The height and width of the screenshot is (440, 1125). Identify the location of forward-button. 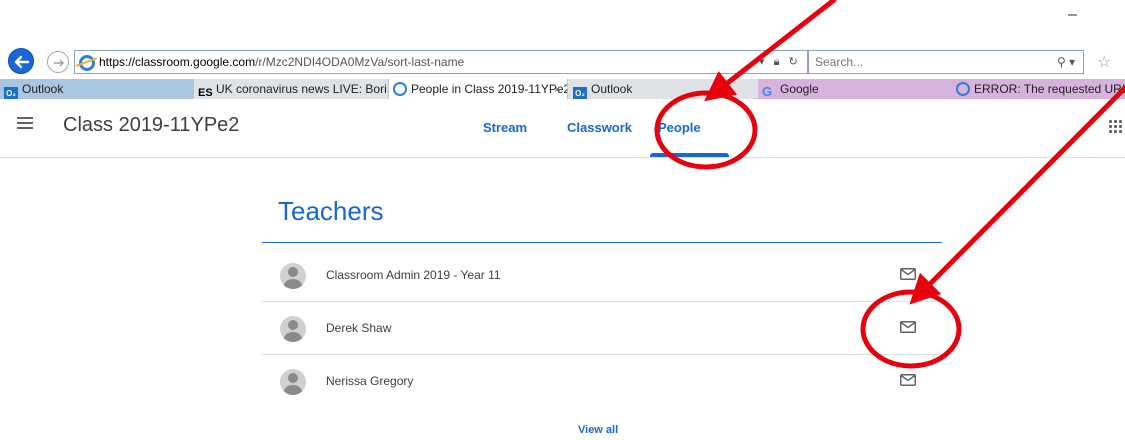
(58, 62).